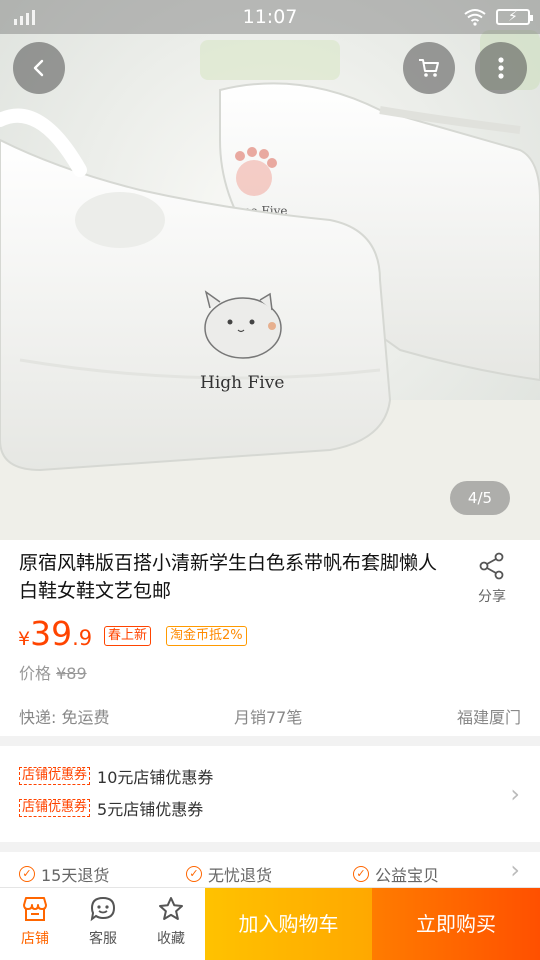 The image size is (540, 960). Describe the element at coordinates (206, 636) in the screenshot. I see `tag-taojinbi: 淘金币抵2%` at that location.